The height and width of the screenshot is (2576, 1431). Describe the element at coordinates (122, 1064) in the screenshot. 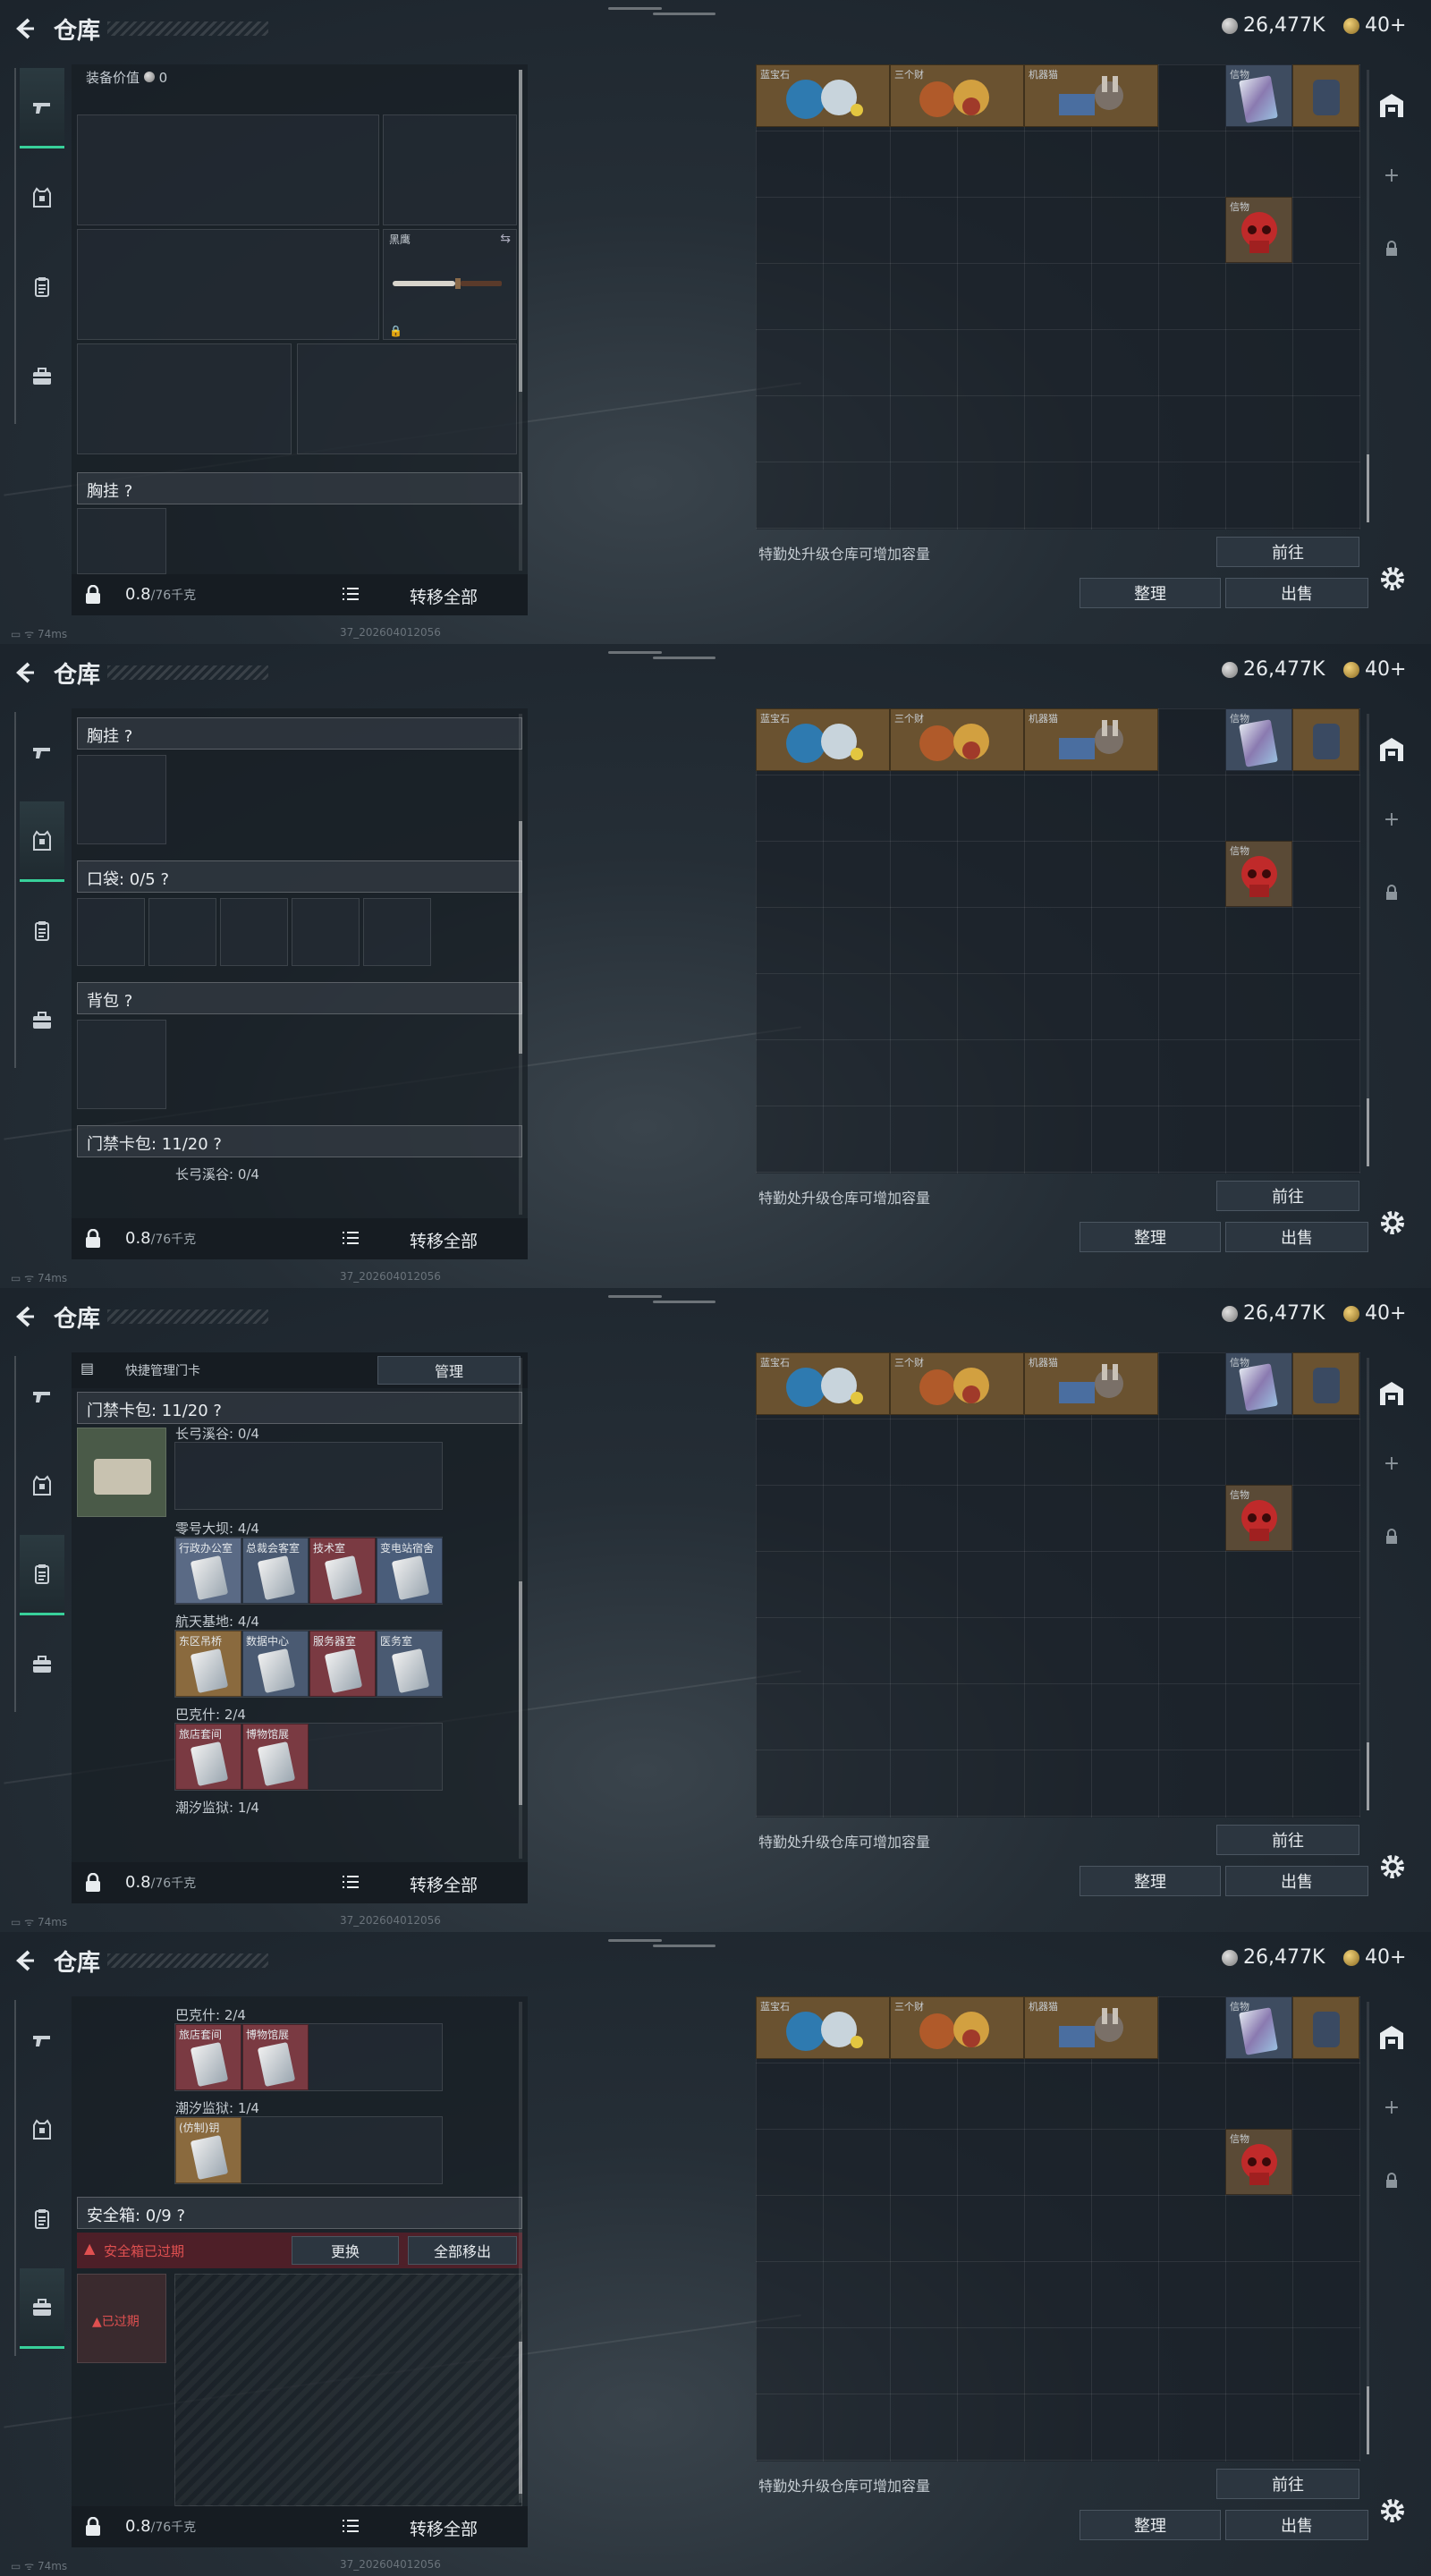

I see `backpack-slot` at that location.